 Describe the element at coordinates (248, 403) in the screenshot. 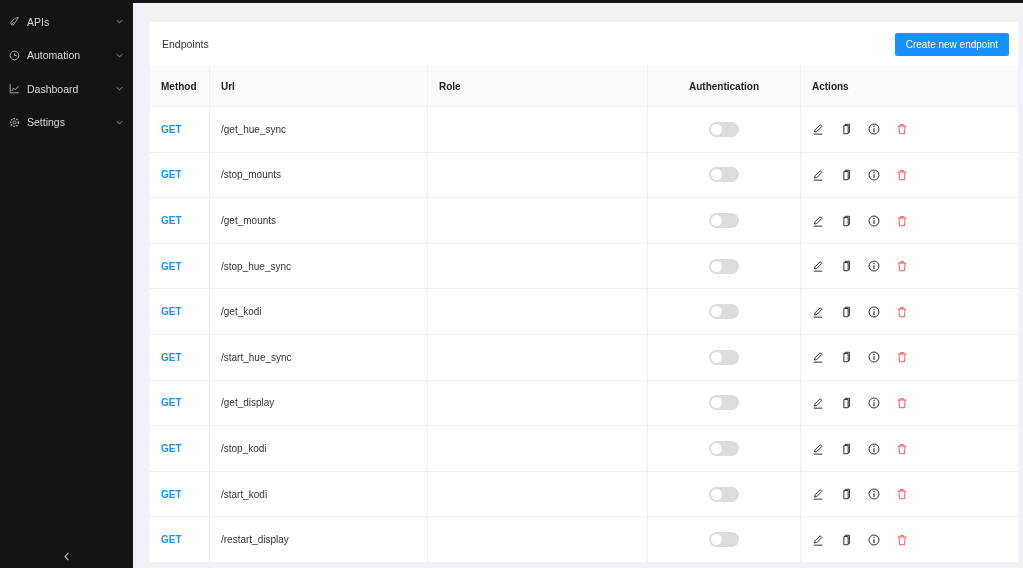

I see `url-cell: /get_display` at that location.